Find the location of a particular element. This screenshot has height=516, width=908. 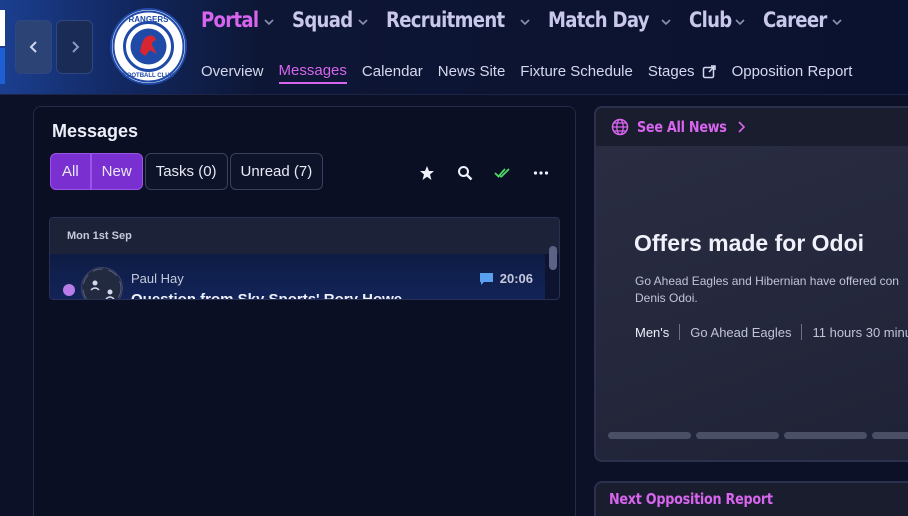

nav-label: Club is located at coordinates (710, 20).